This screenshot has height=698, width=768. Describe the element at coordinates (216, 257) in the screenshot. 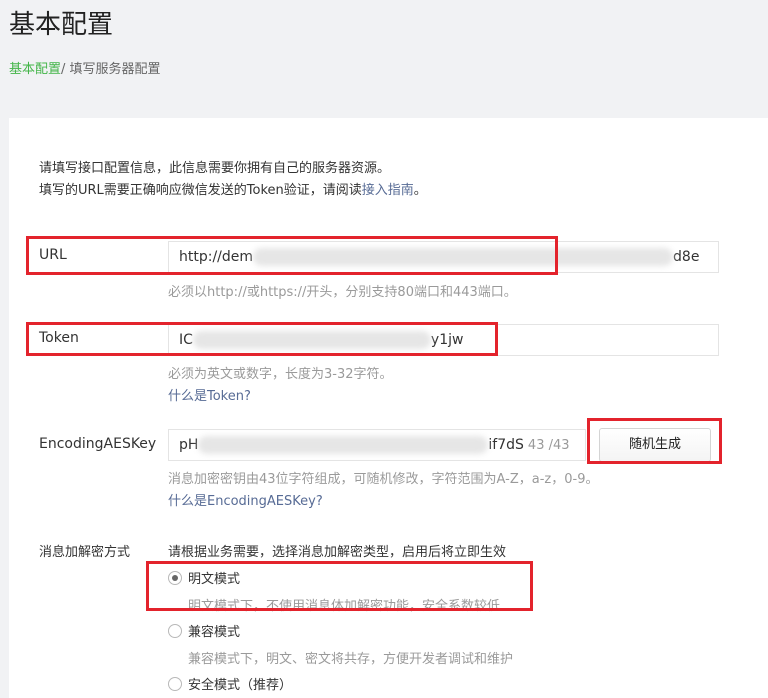

I see `url-value-start: http://dem` at that location.